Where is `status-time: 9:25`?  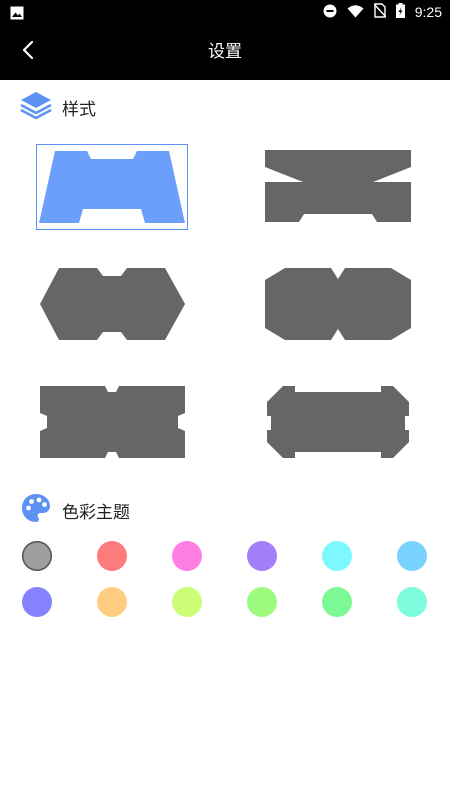
status-time: 9:25 is located at coordinates (428, 12).